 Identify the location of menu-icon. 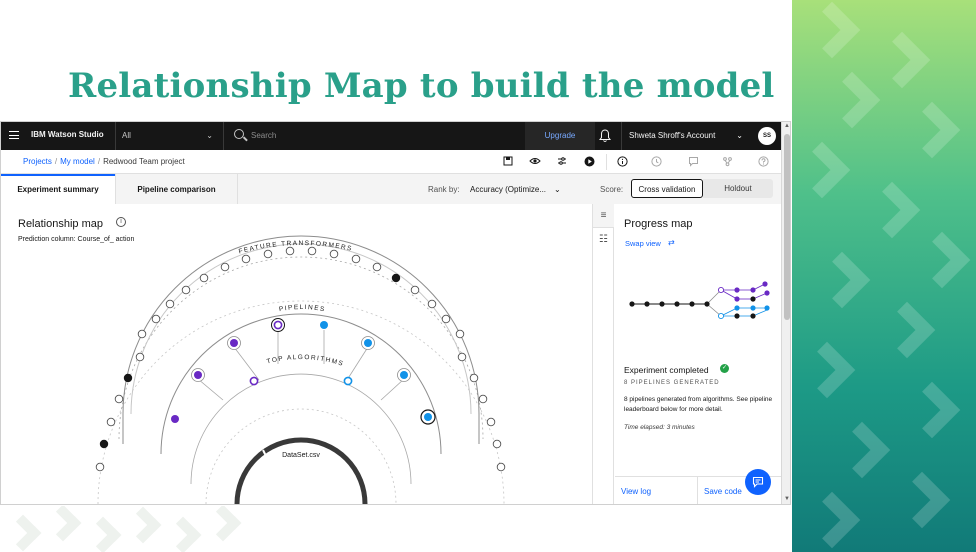
(14, 135).